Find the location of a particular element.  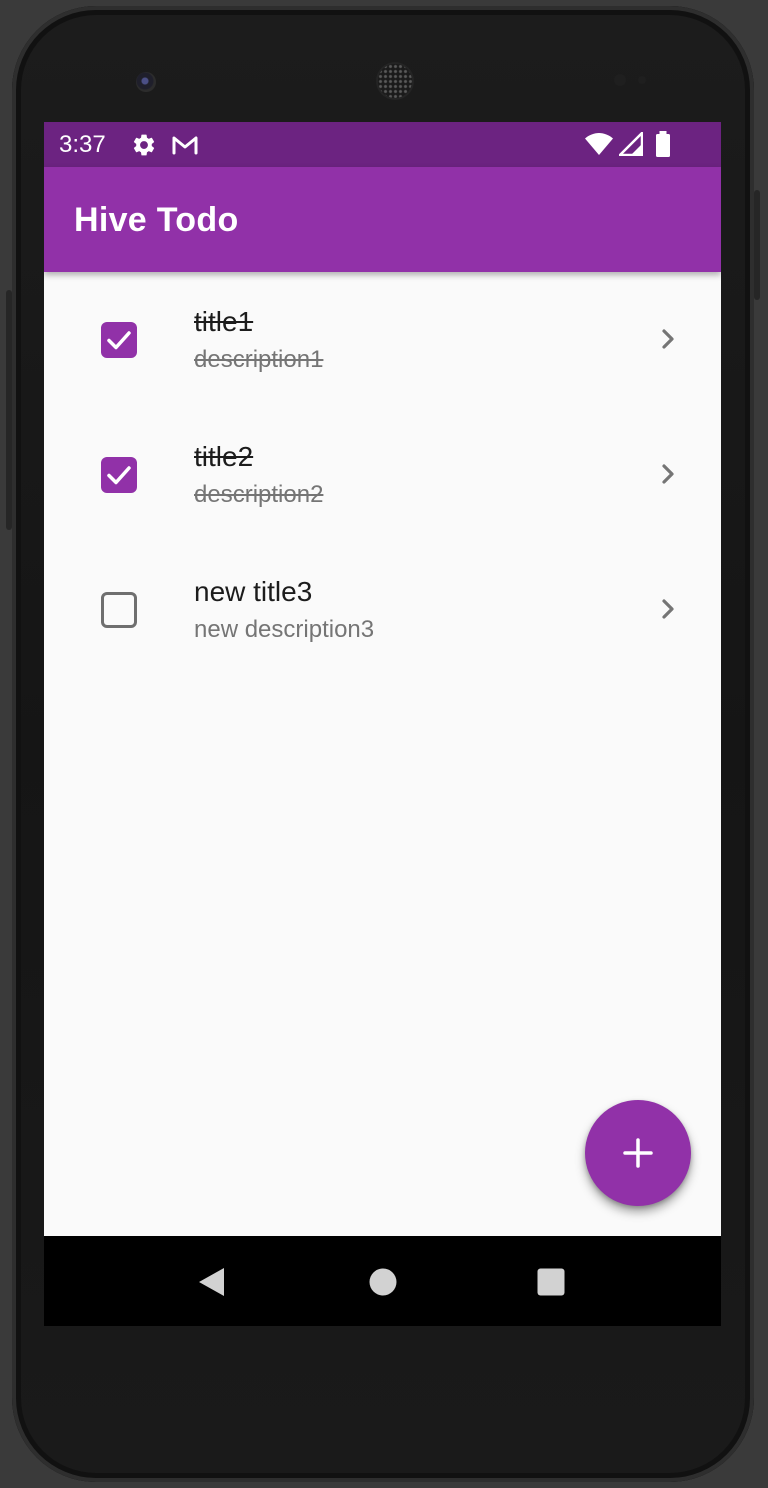

gmail-icon is located at coordinates (185, 145).